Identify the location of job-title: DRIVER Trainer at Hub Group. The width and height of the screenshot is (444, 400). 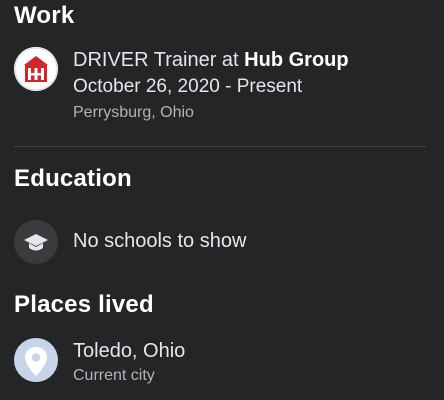
(211, 60).